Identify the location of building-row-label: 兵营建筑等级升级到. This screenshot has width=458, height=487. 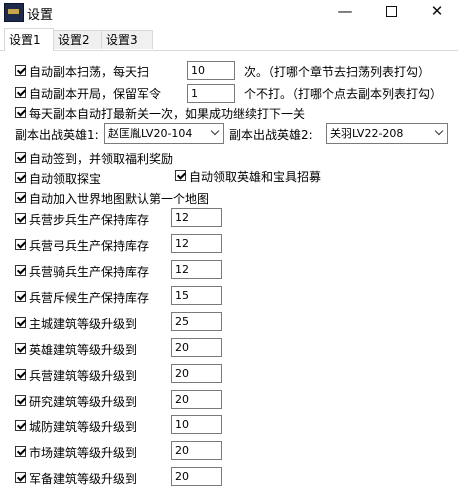
(83, 376).